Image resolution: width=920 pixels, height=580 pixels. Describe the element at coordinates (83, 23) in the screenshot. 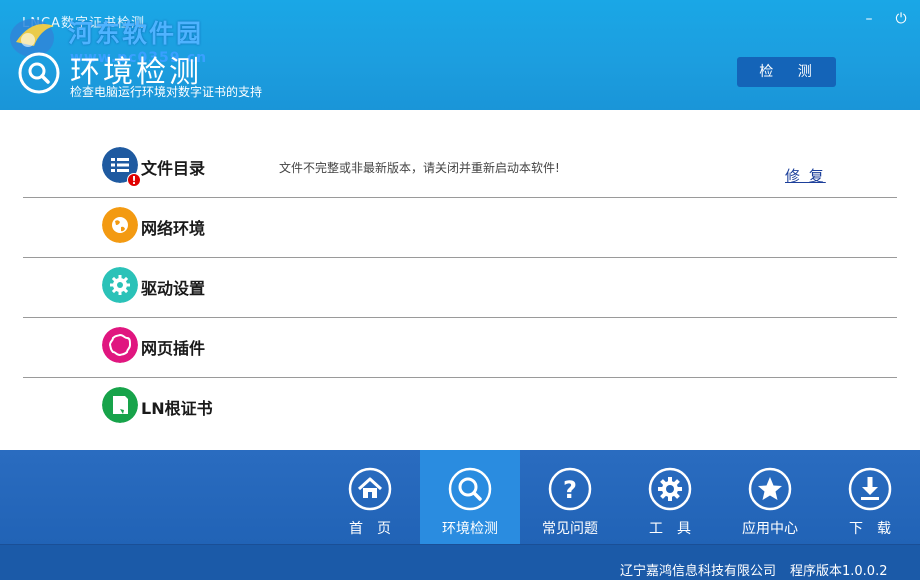

I see `app-title: LNCA数字证书检测` at that location.